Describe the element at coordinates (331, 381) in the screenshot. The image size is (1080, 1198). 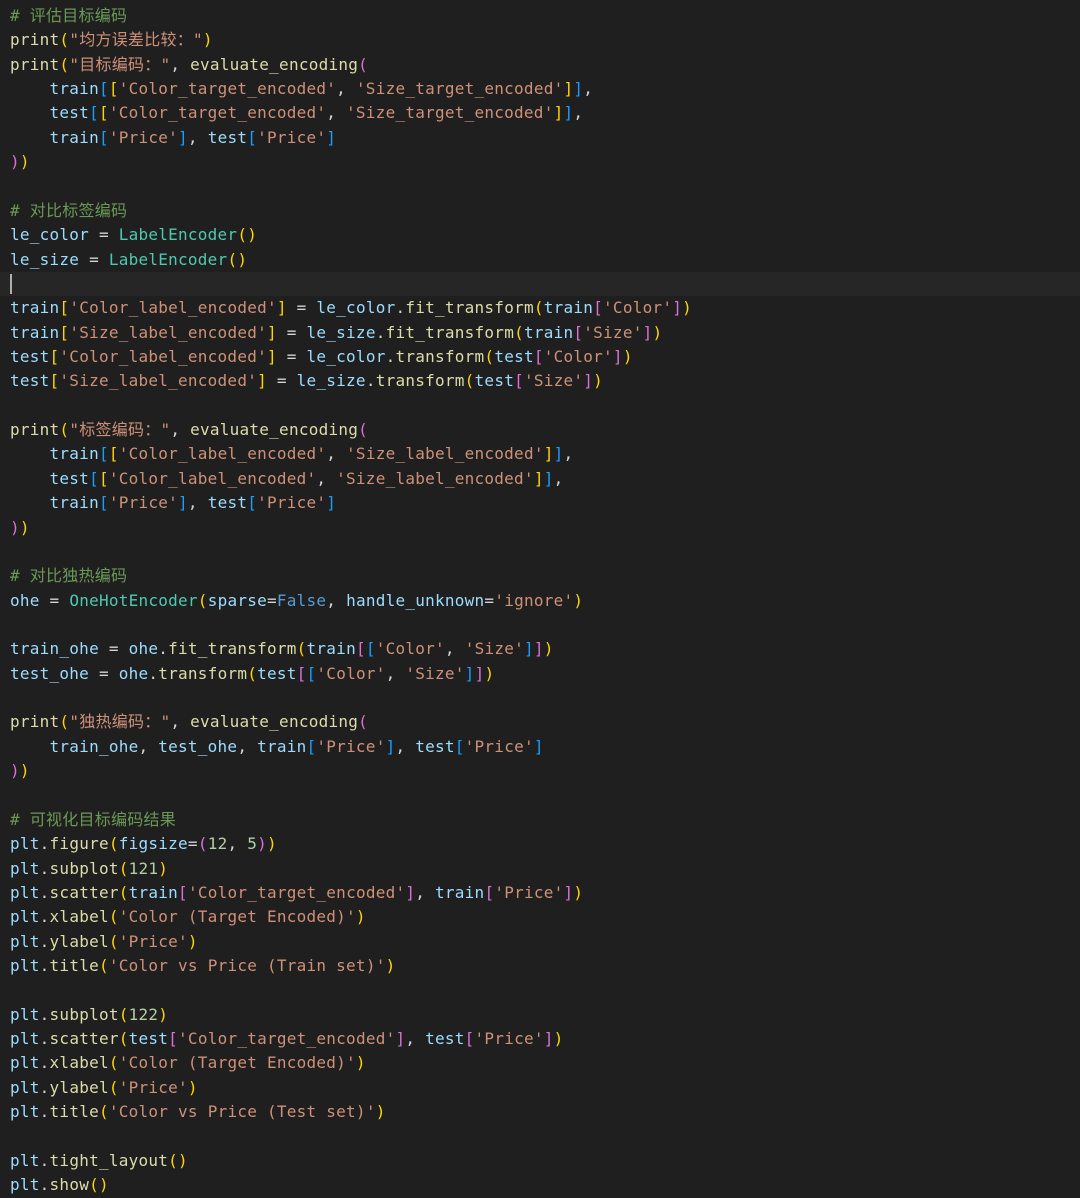
I see `code-token: le_size` at that location.